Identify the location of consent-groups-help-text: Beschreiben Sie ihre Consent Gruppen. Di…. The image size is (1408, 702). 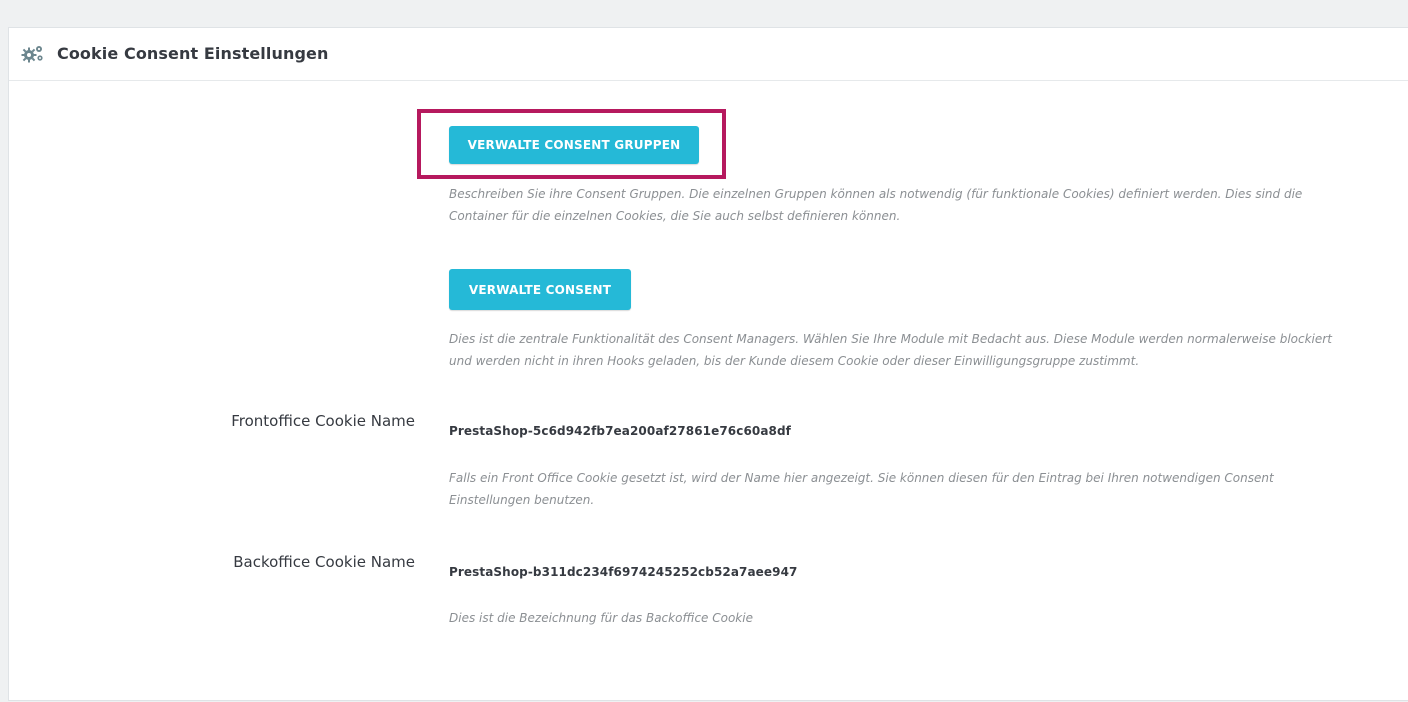
(876, 205).